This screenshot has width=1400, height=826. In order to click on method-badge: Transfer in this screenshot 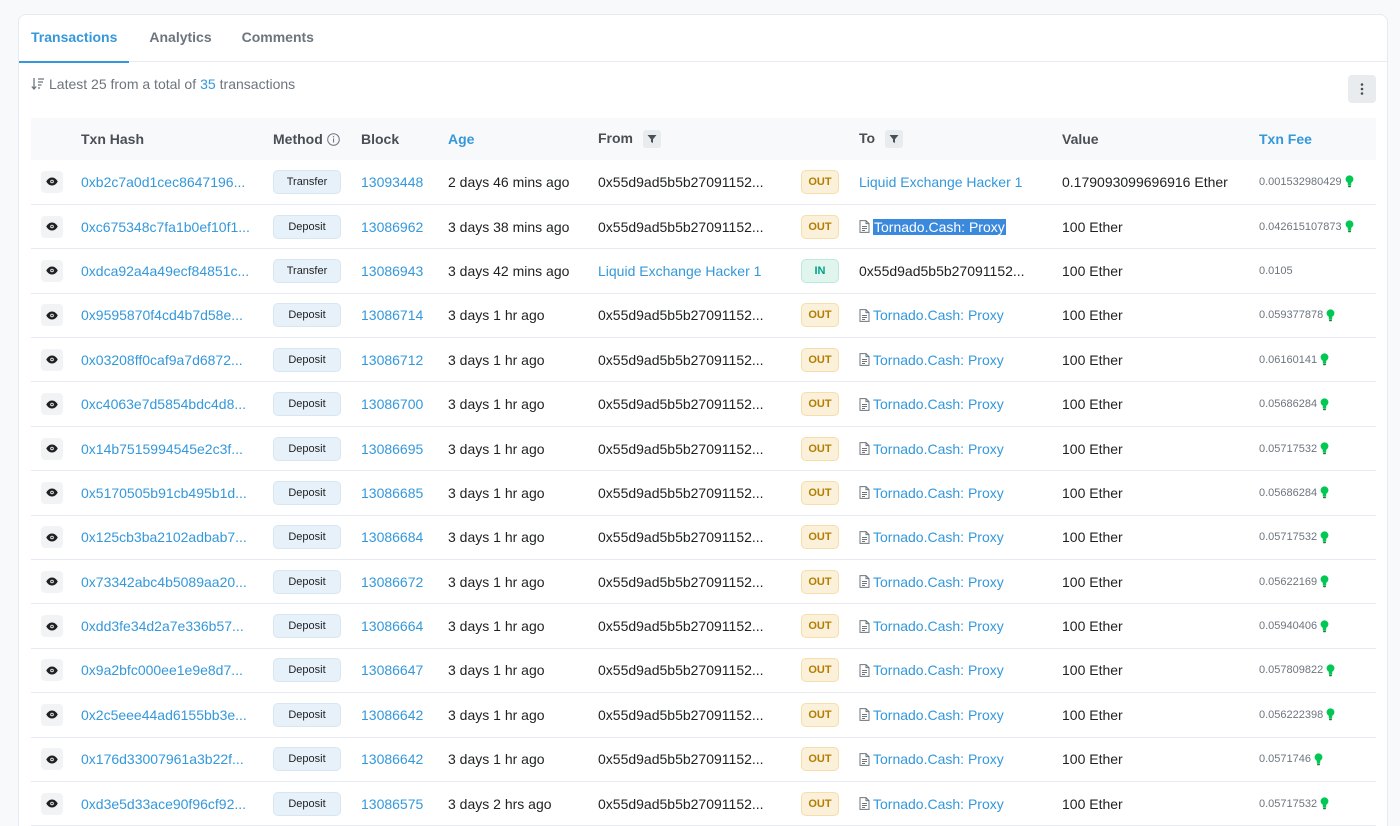, I will do `click(307, 270)`.